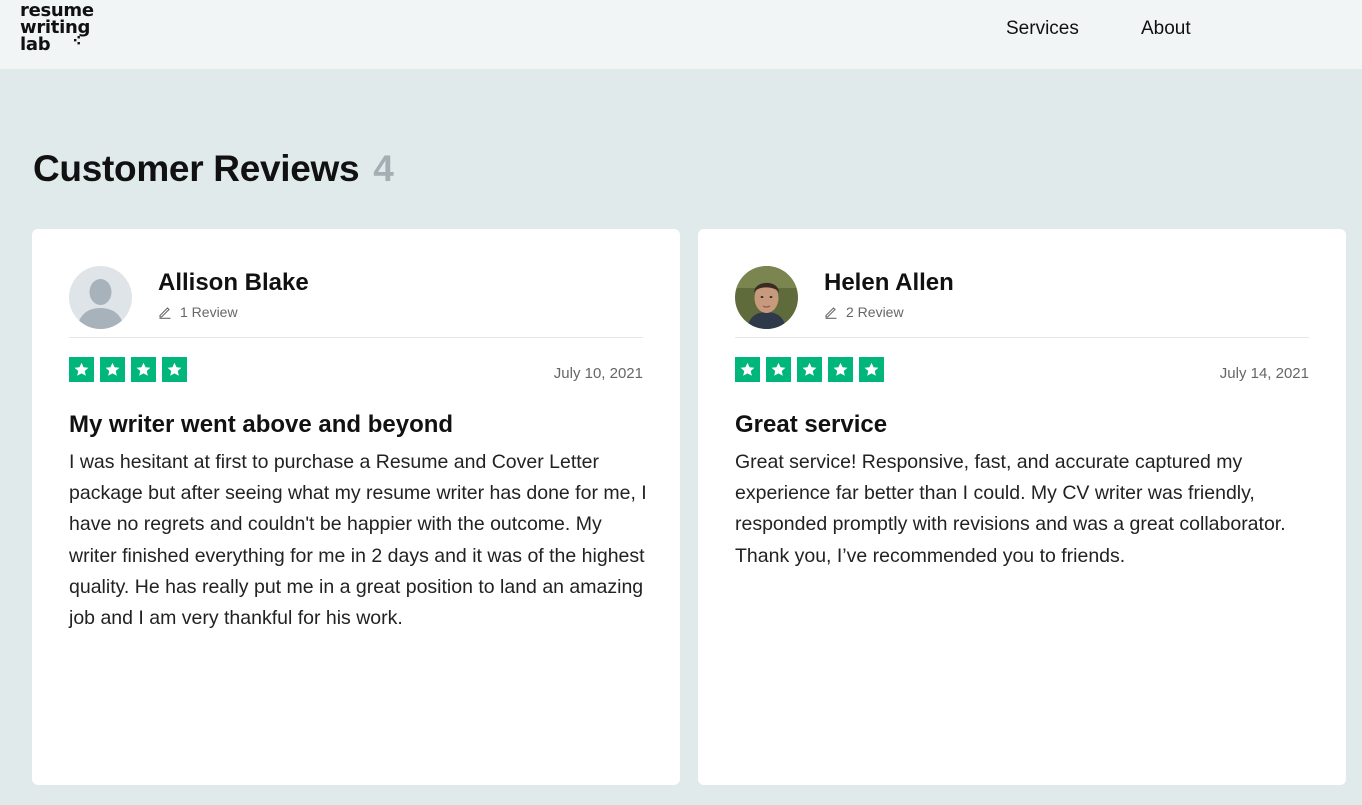 The height and width of the screenshot is (805, 1362). I want to click on review-date: July 14, 2021, so click(1264, 373).